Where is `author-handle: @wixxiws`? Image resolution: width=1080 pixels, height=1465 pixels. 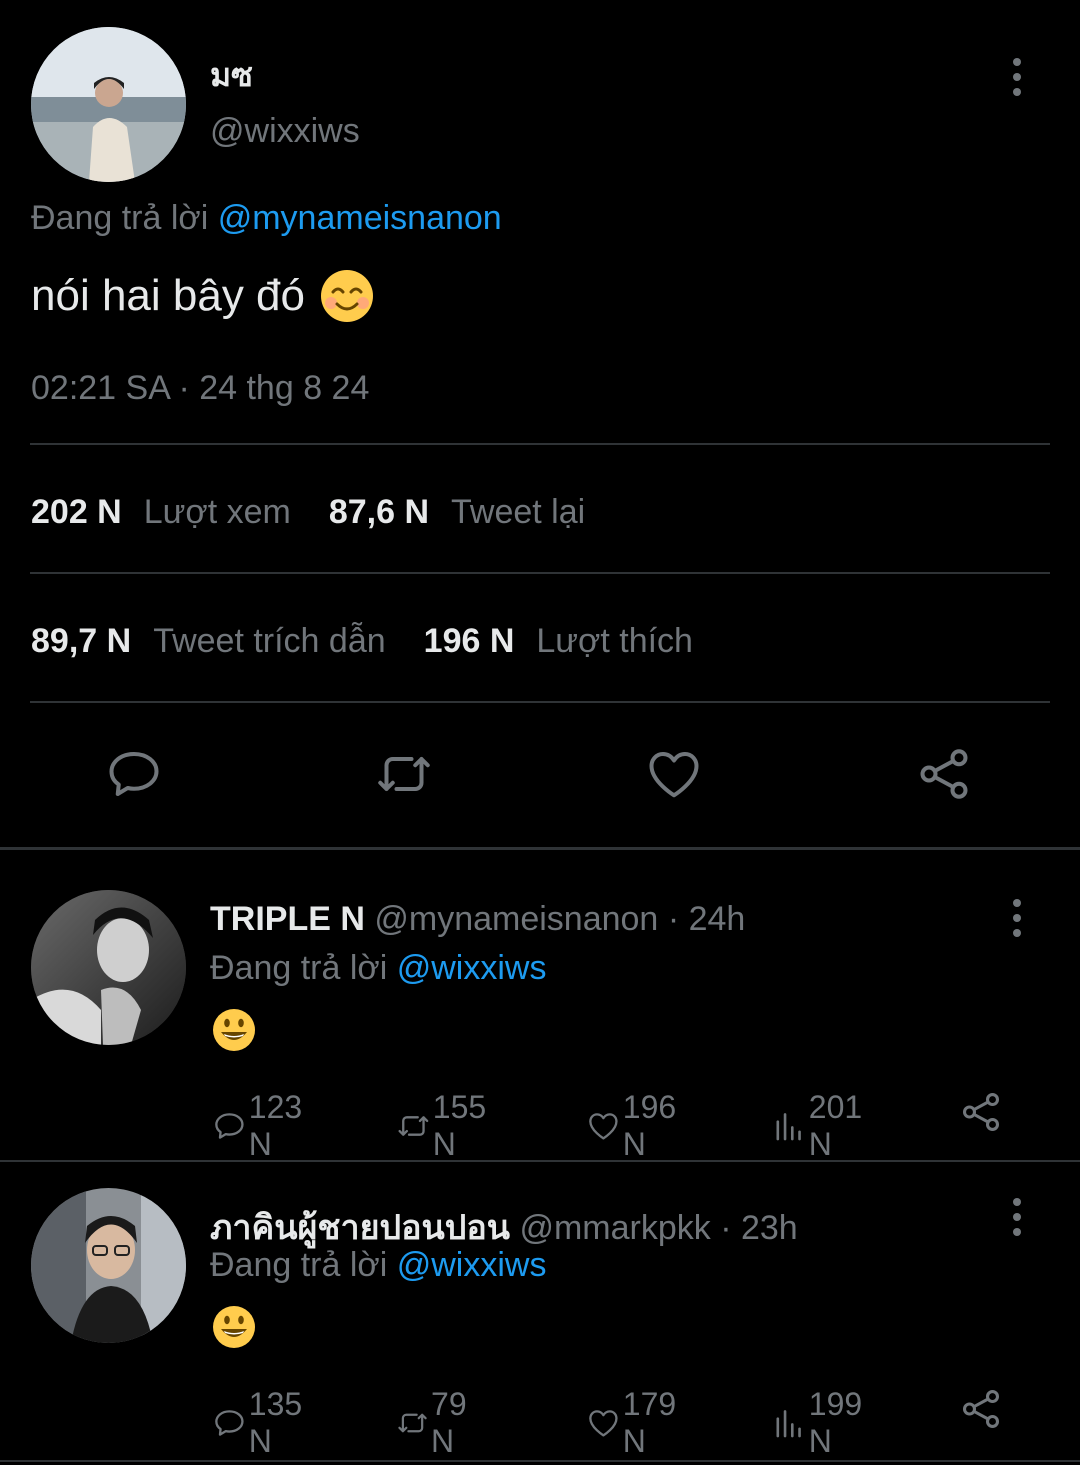
author-handle: @wixxiws is located at coordinates (285, 131).